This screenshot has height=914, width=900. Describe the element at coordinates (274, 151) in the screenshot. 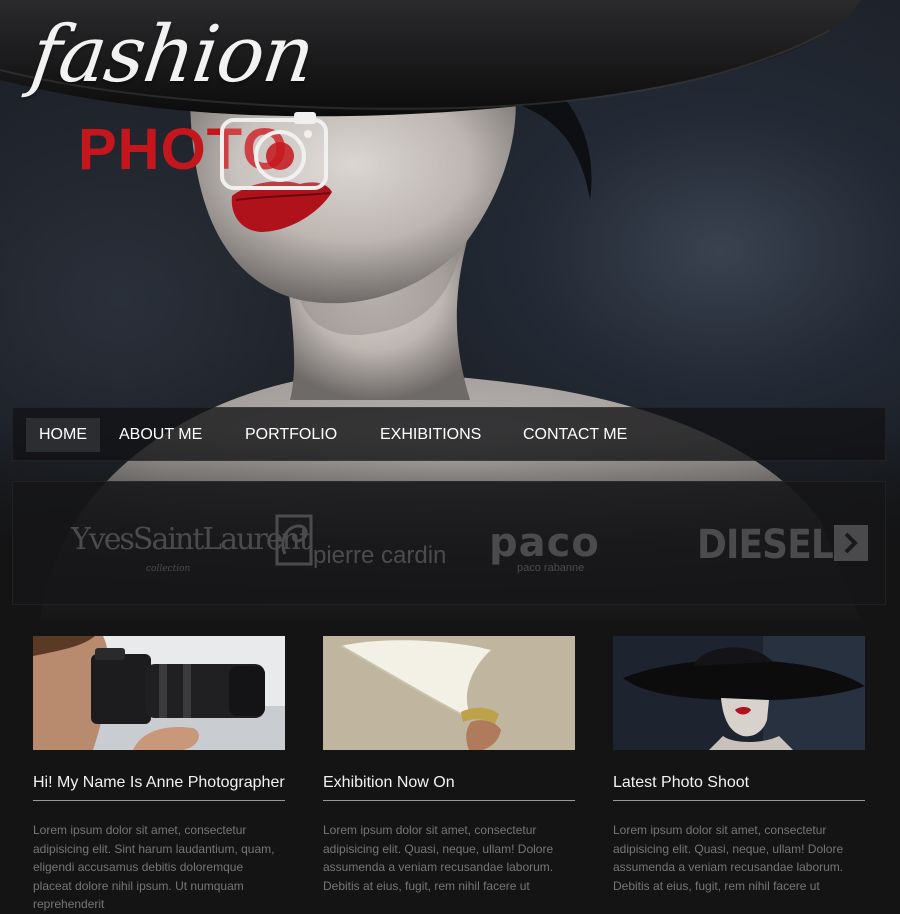

I see `camera-icon` at that location.